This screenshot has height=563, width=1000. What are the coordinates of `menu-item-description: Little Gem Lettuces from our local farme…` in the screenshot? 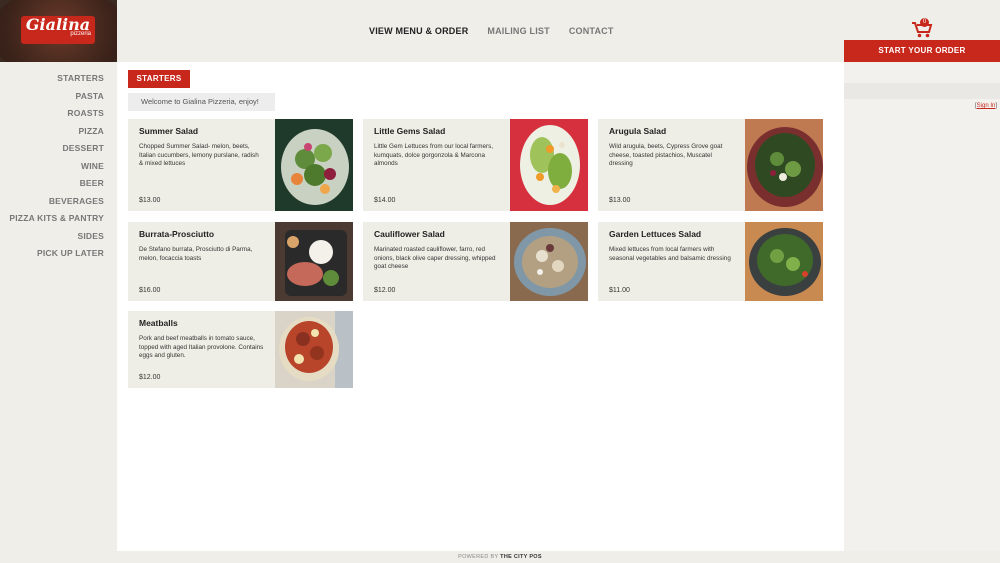 It's located at (433, 155).